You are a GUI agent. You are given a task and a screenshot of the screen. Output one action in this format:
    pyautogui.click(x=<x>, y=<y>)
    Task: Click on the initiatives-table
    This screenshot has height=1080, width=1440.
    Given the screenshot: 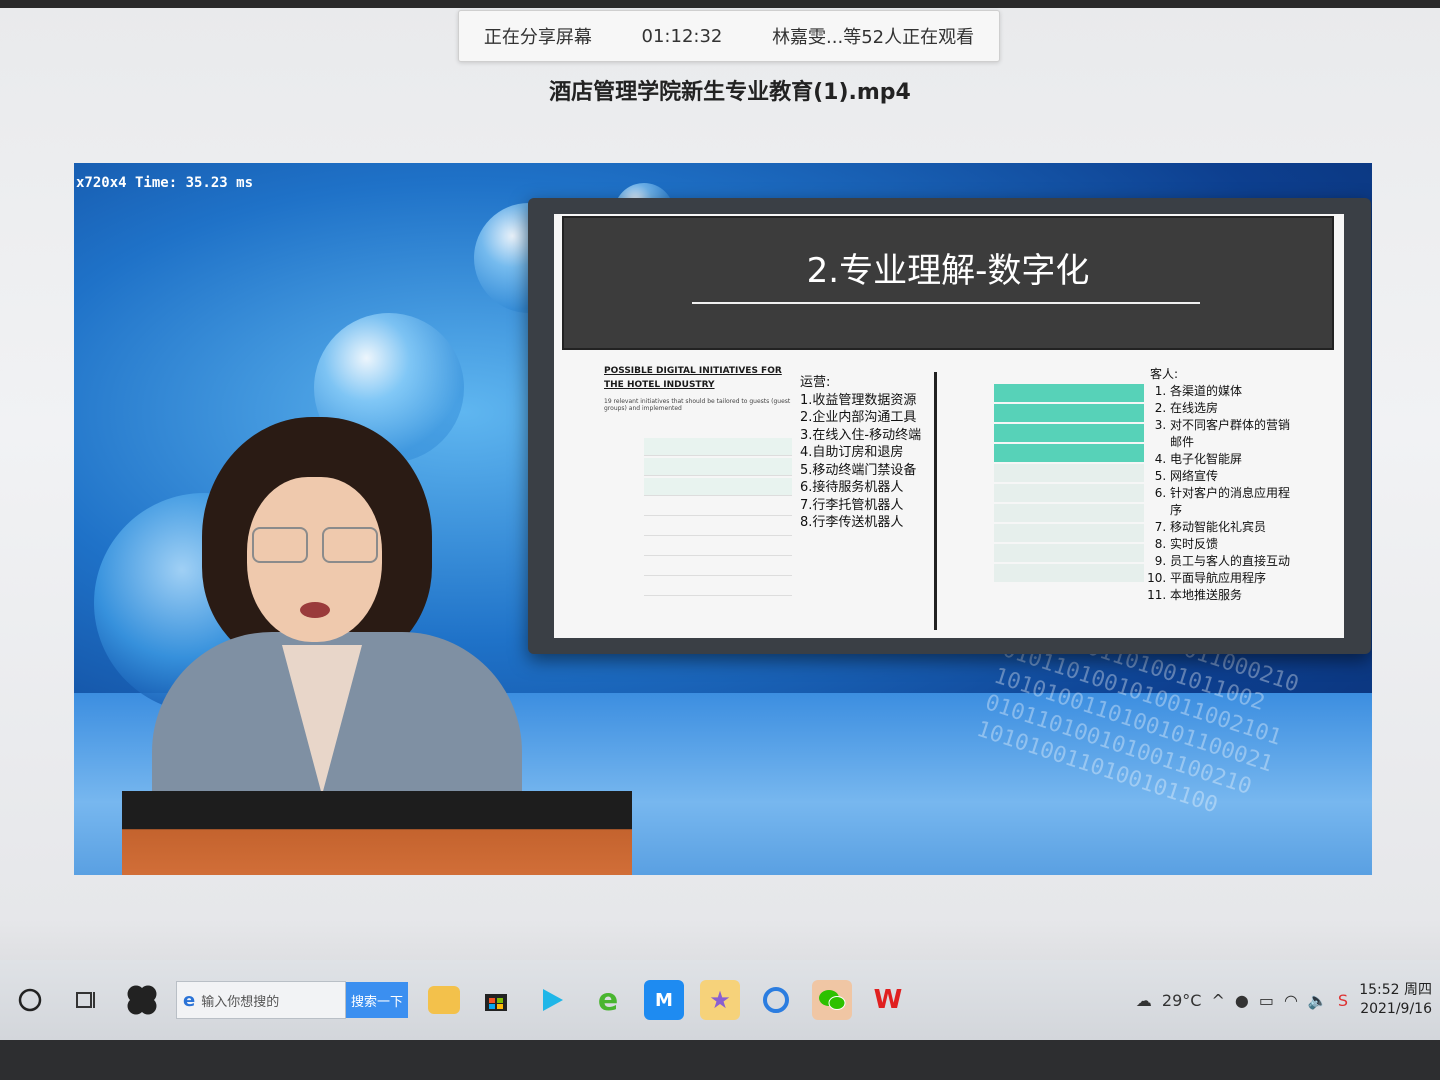 What is the action you would take?
    pyautogui.click(x=718, y=518)
    